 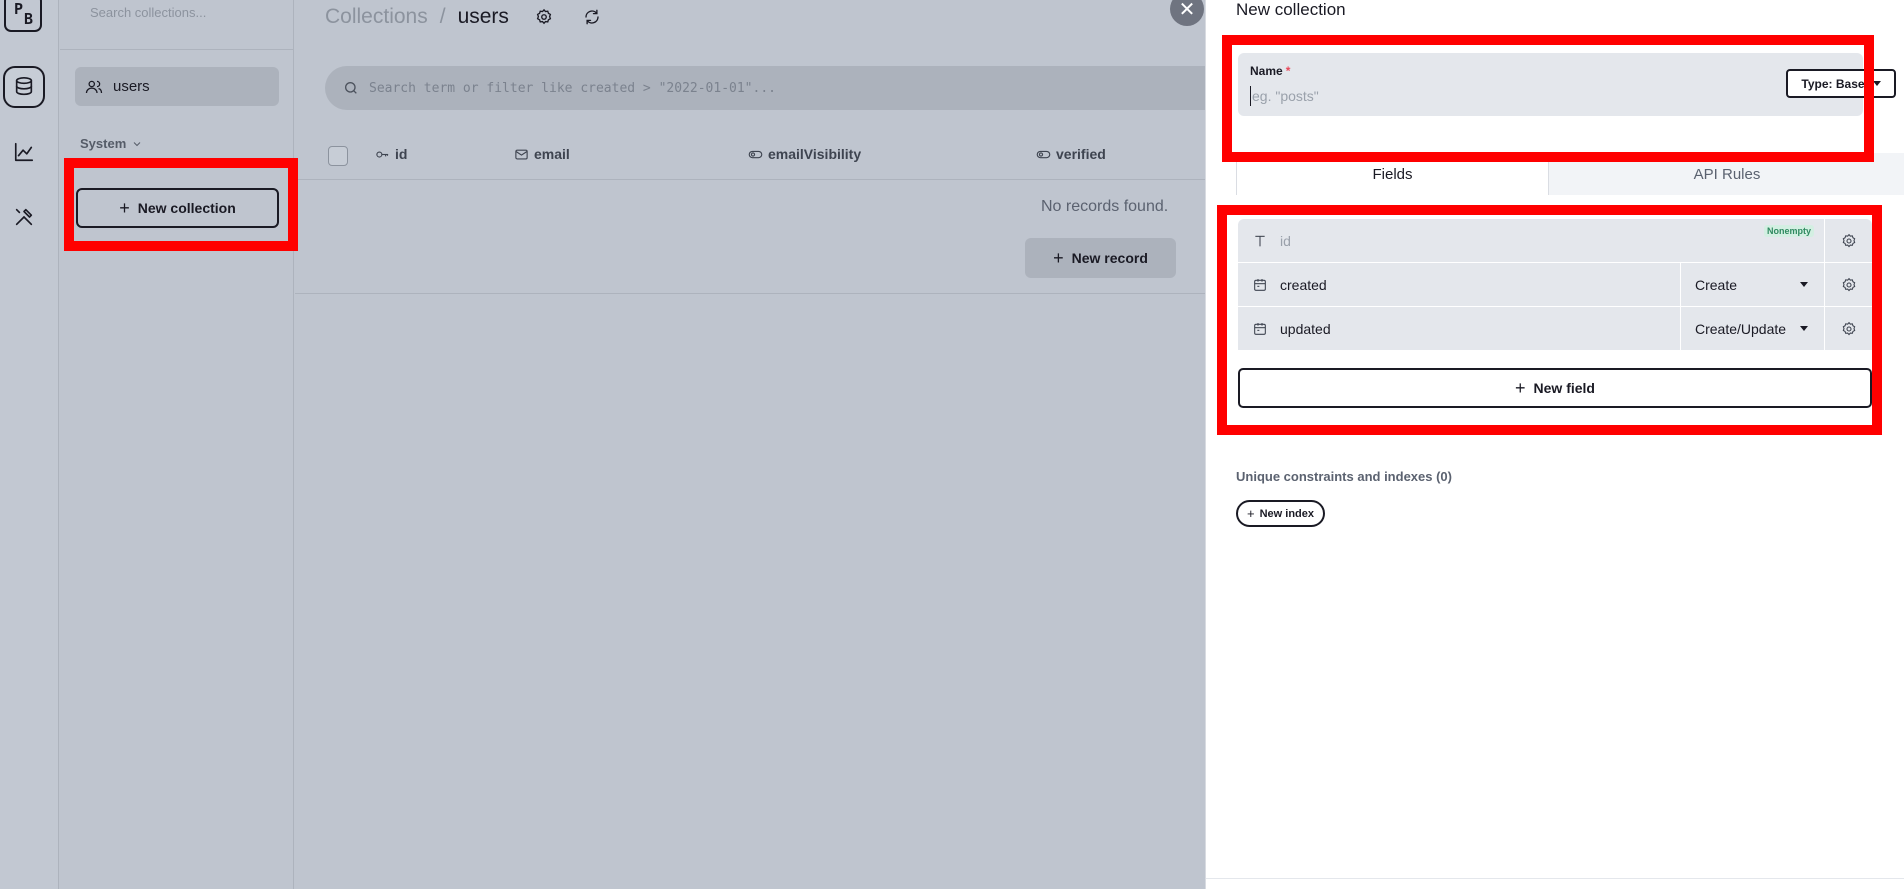 I want to click on nonempty-badge: Nonempty, so click(x=1788, y=231).